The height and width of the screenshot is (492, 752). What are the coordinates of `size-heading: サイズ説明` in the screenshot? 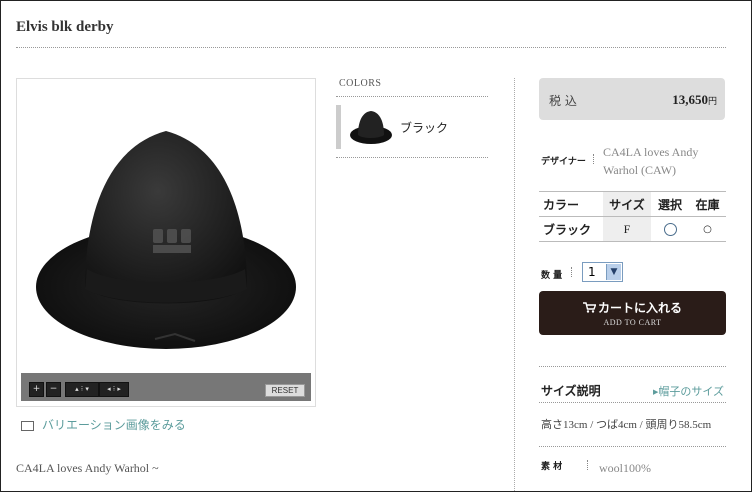 It's located at (571, 391).